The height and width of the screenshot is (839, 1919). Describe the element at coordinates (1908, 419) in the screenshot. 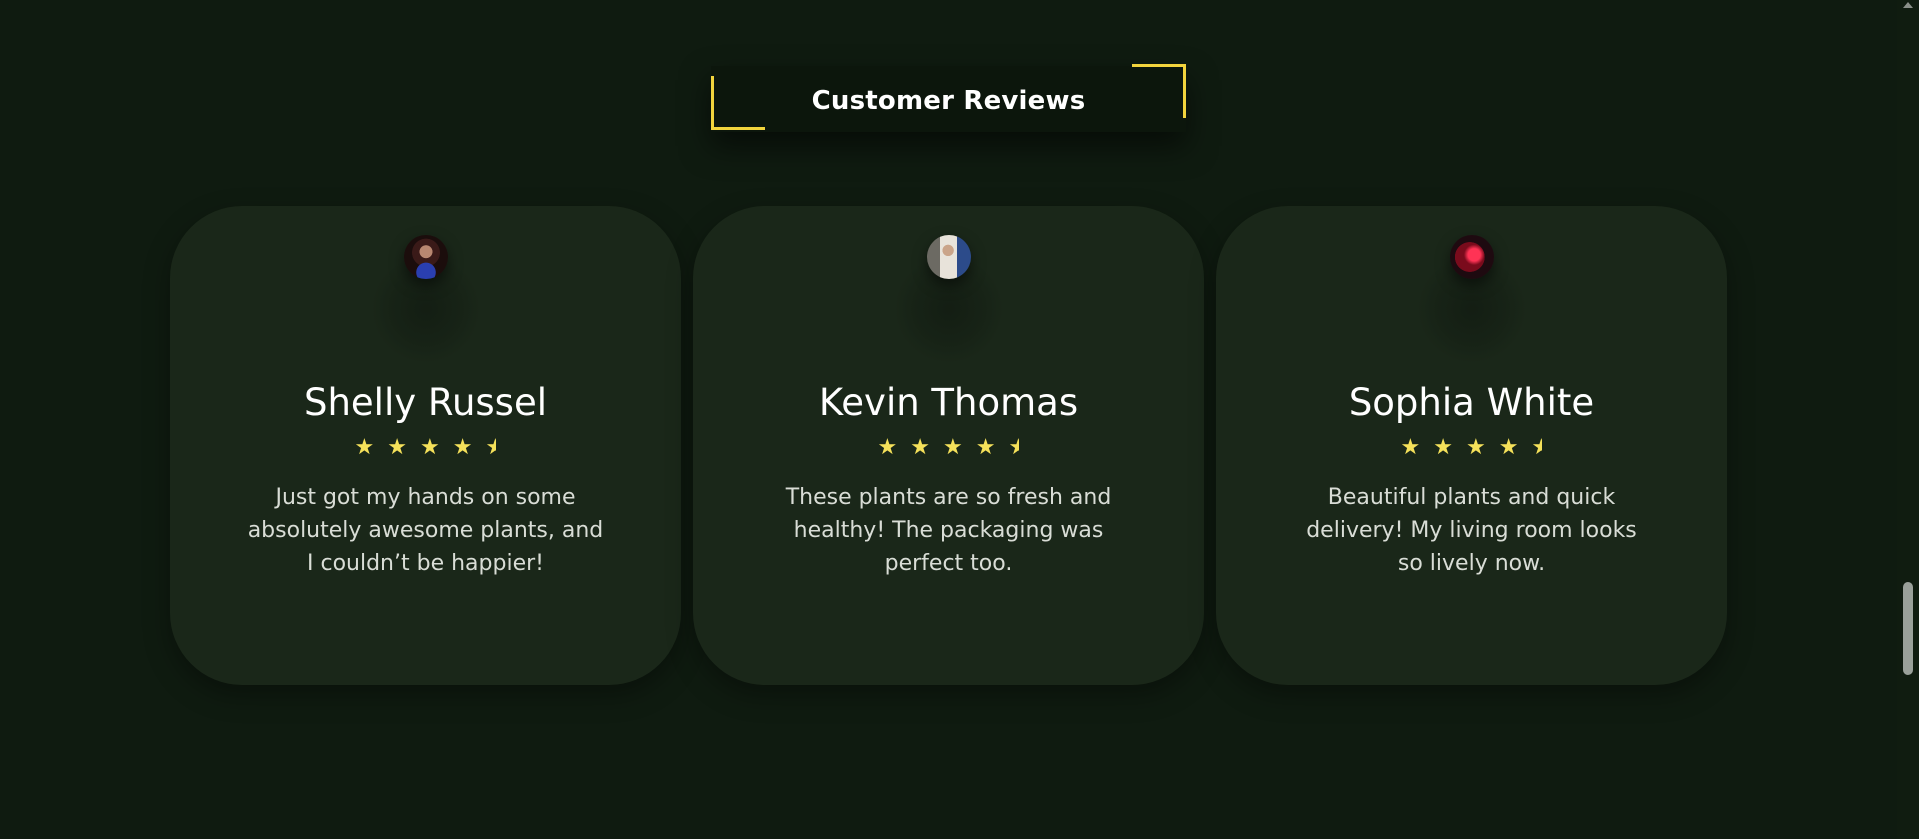

I see `page-scrollbar` at that location.